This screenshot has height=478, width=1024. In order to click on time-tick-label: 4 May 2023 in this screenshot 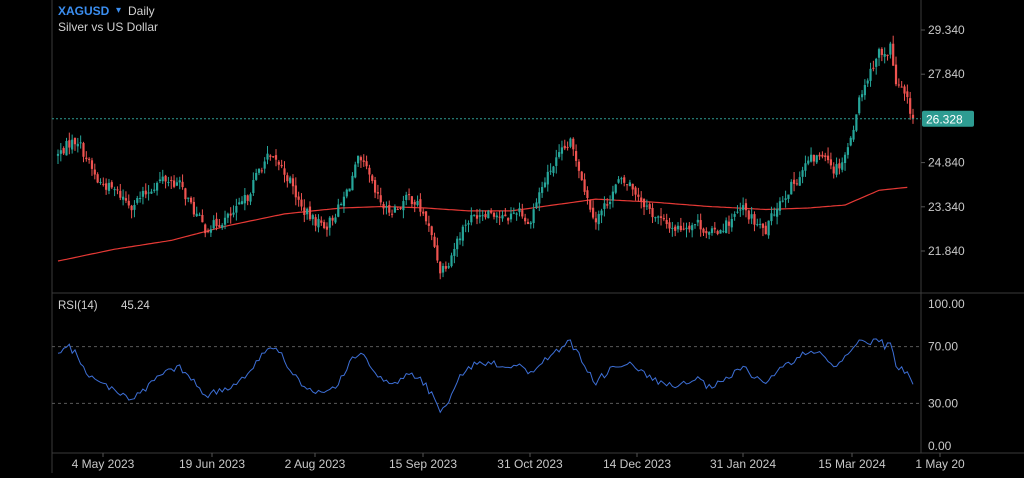, I will do `click(103, 464)`.